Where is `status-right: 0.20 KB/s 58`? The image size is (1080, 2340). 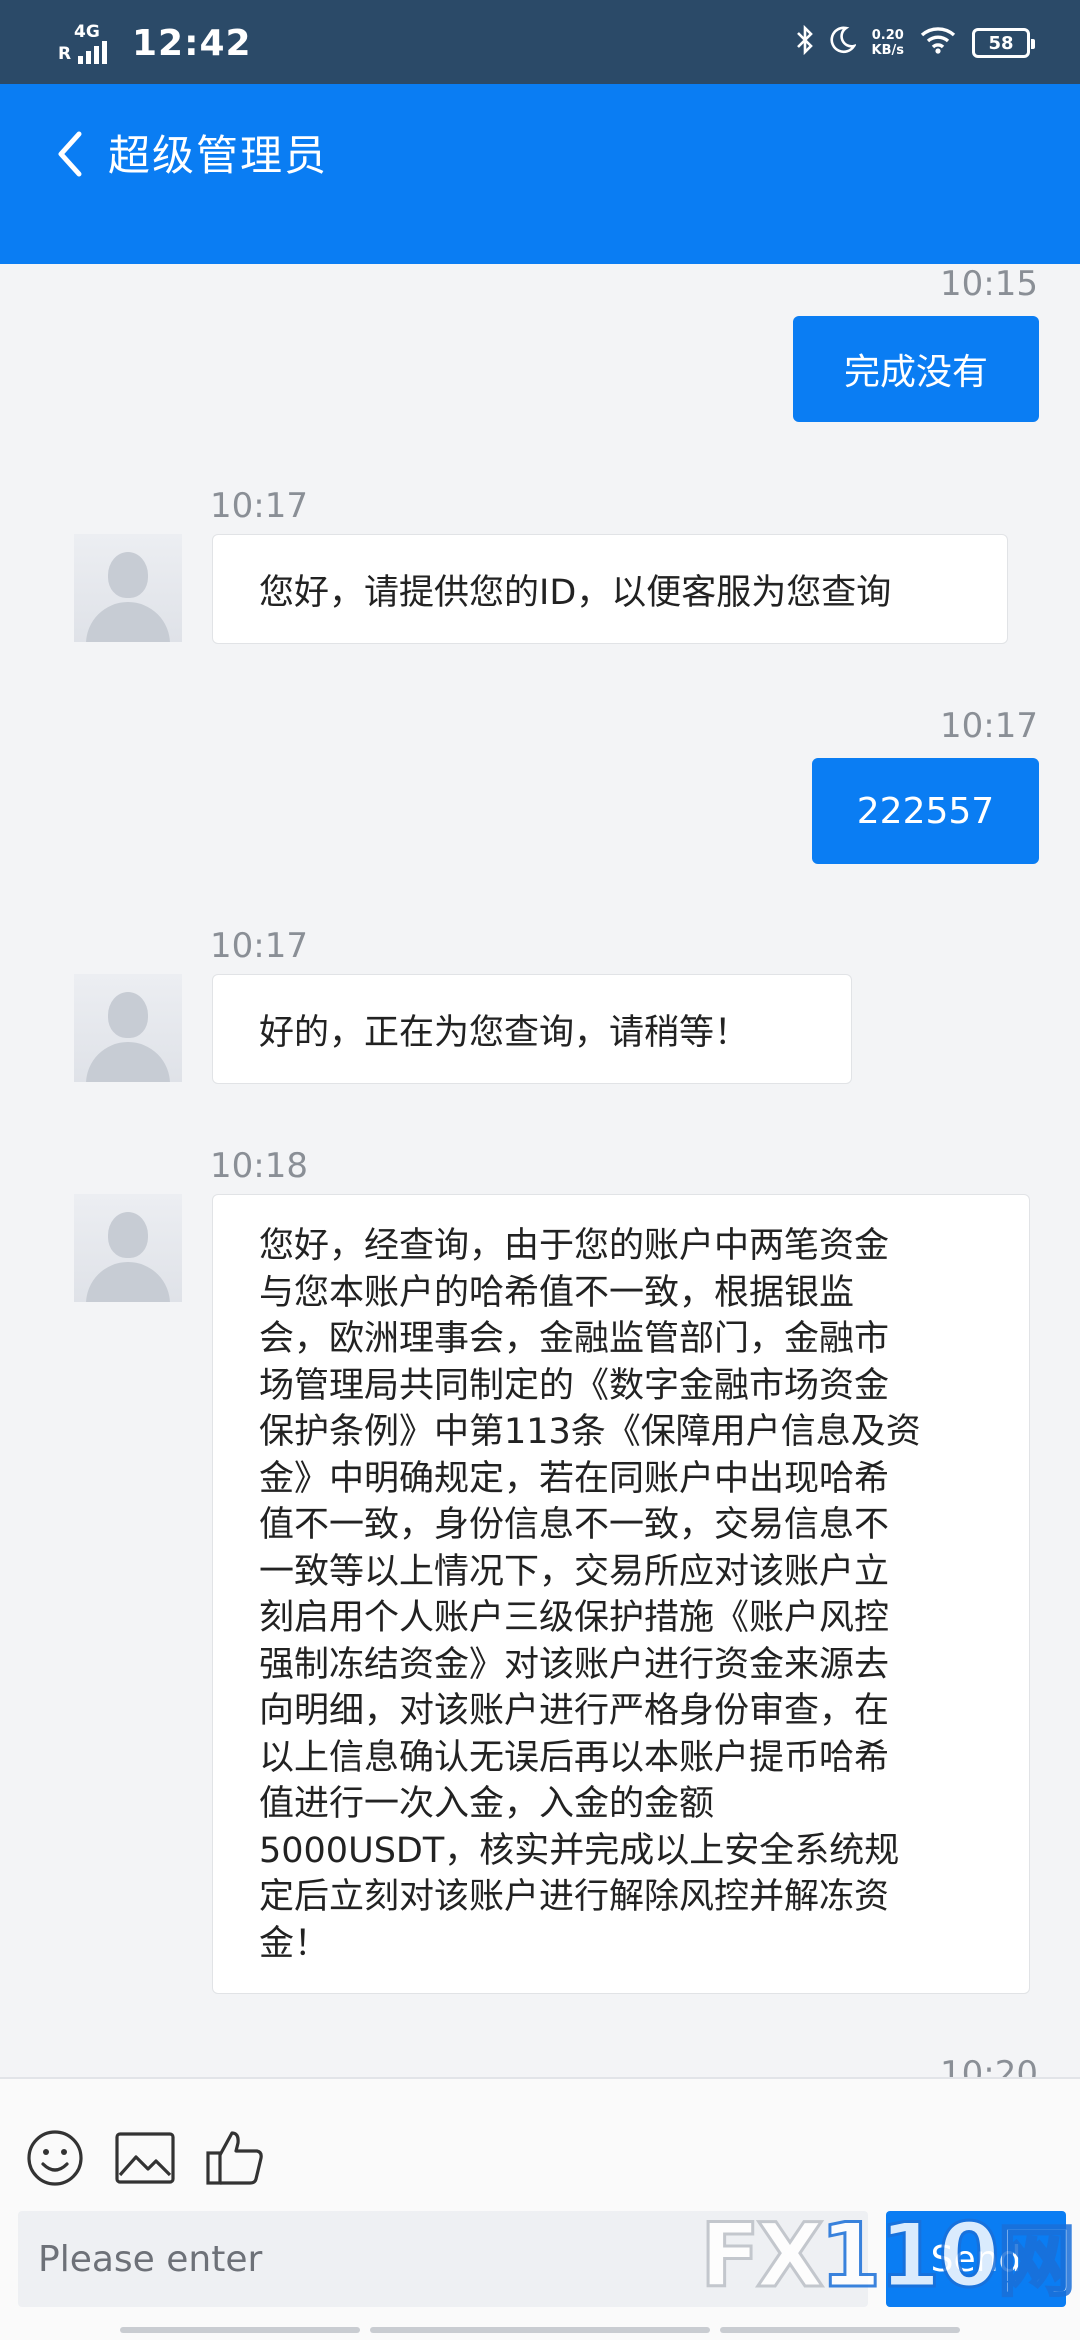
status-right: 0.20 KB/s 58 is located at coordinates (915, 43).